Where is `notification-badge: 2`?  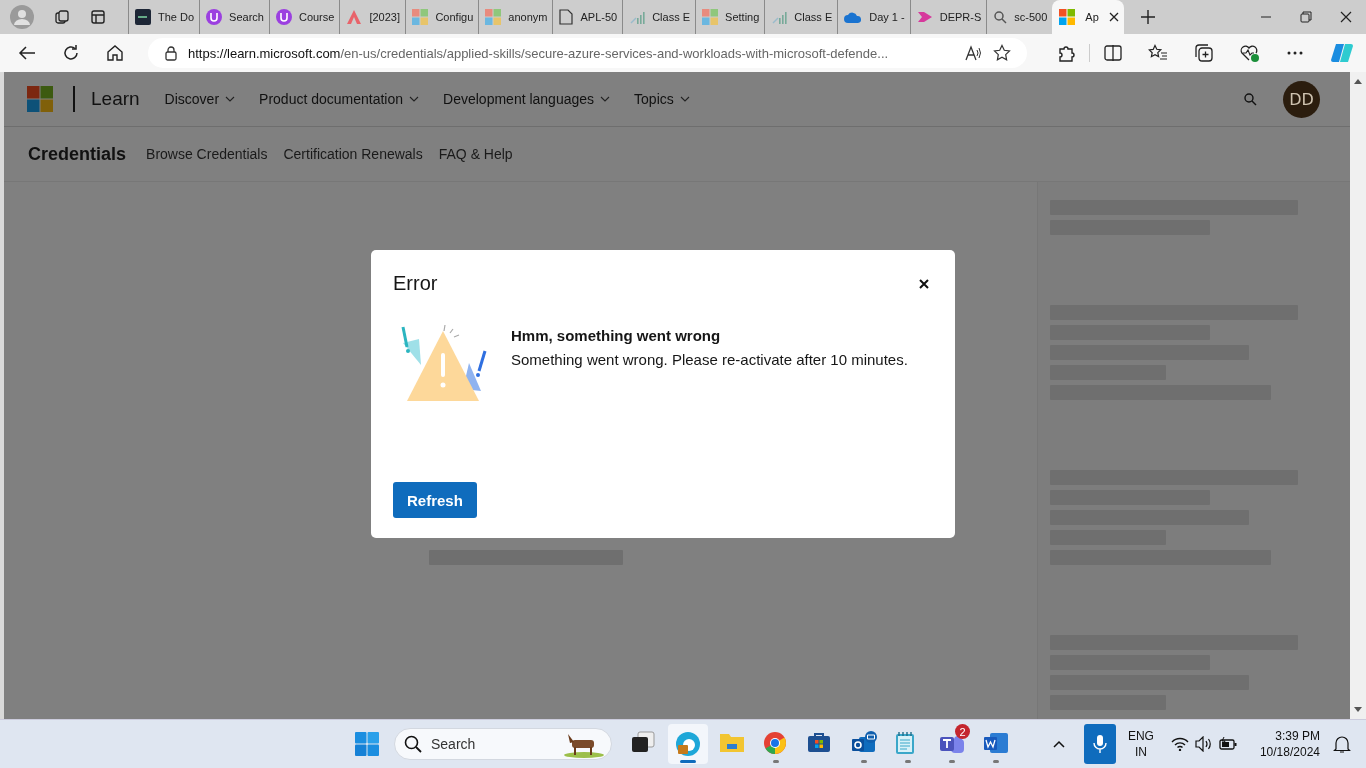 notification-badge: 2 is located at coordinates (962, 731).